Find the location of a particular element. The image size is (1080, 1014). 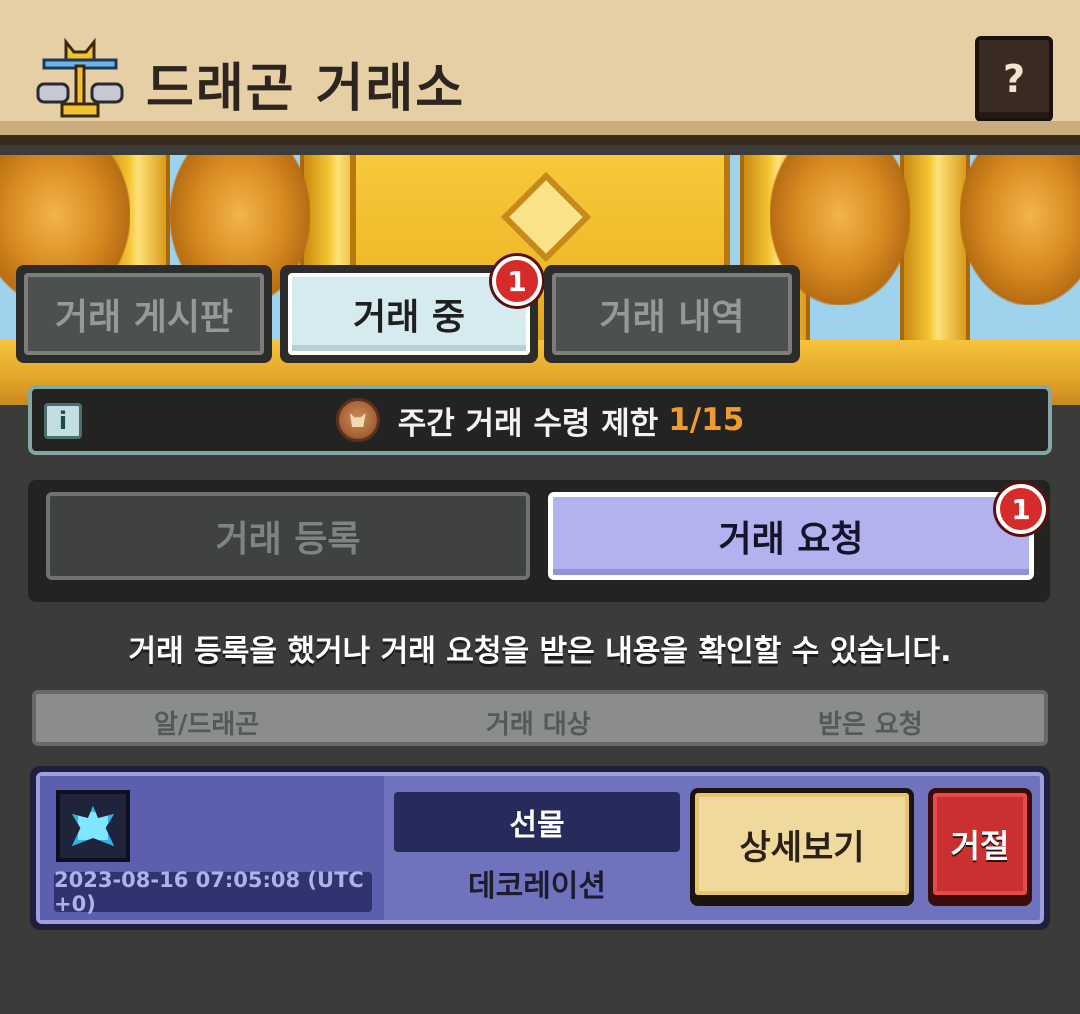

header-bar: 드래곤 거래소 ? is located at coordinates (540, 72).